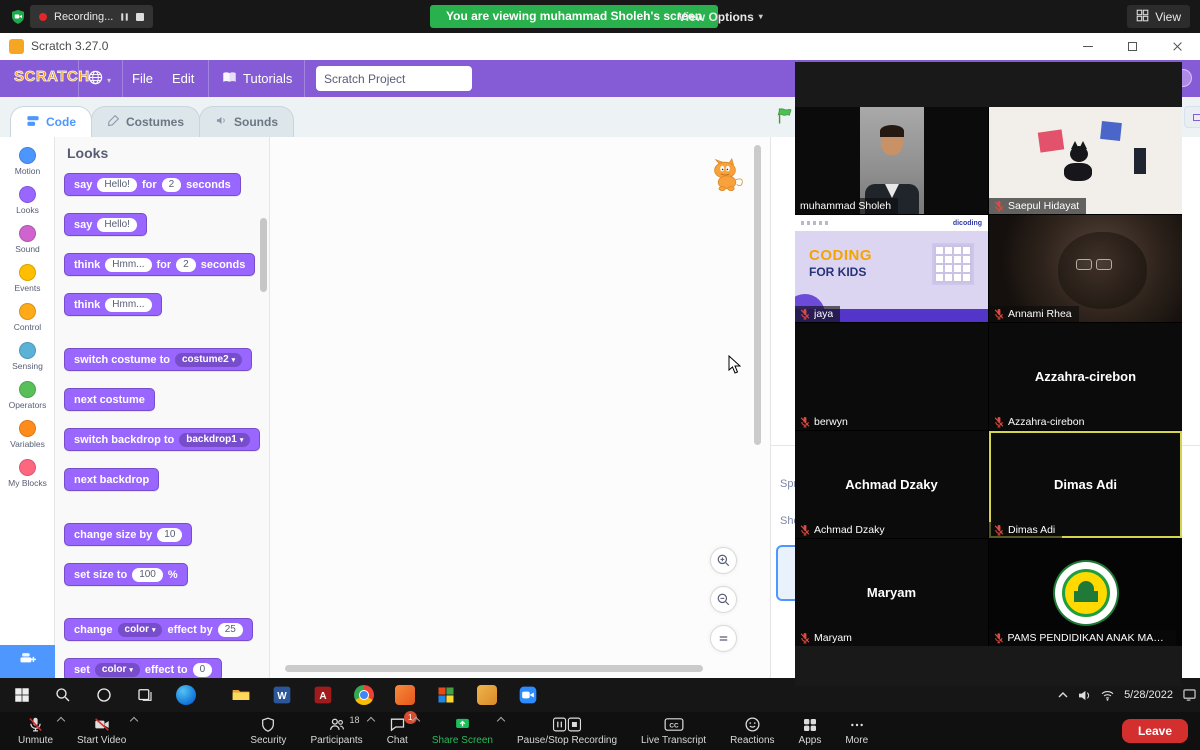  What do you see at coordinates (891, 592) in the screenshot?
I see `participant-tile-maryam: Maryam Maryam` at bounding box center [891, 592].